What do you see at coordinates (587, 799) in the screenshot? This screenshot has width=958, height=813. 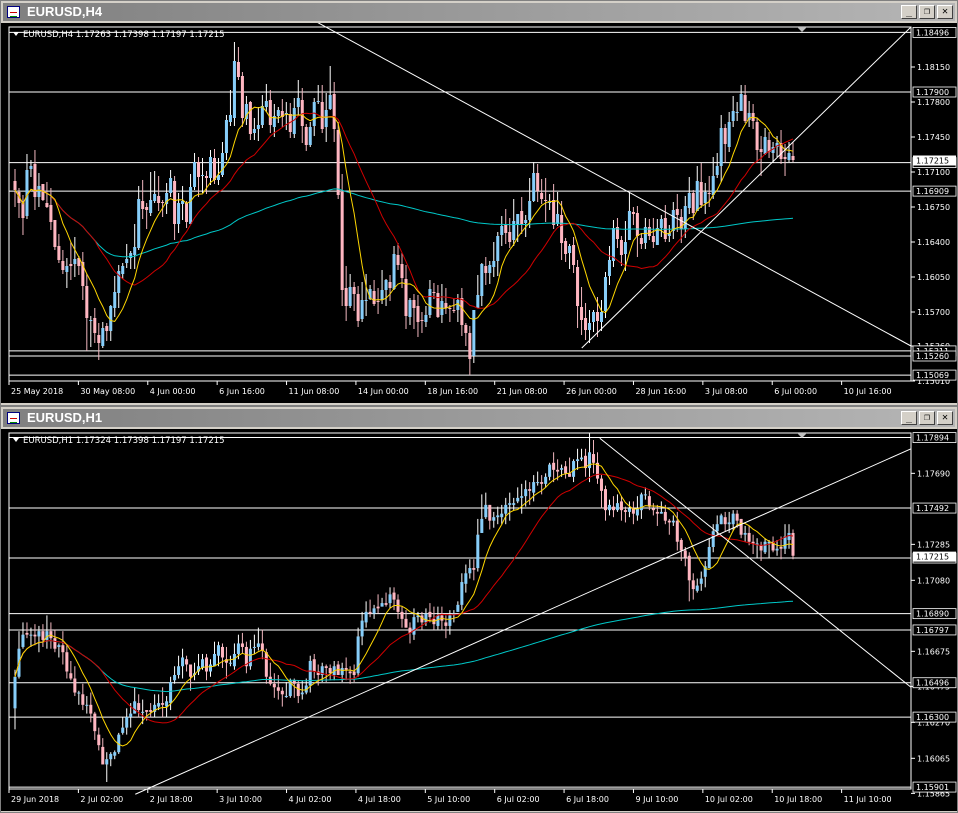 I see `time-axis-label: 6 Jul 18:00` at bounding box center [587, 799].